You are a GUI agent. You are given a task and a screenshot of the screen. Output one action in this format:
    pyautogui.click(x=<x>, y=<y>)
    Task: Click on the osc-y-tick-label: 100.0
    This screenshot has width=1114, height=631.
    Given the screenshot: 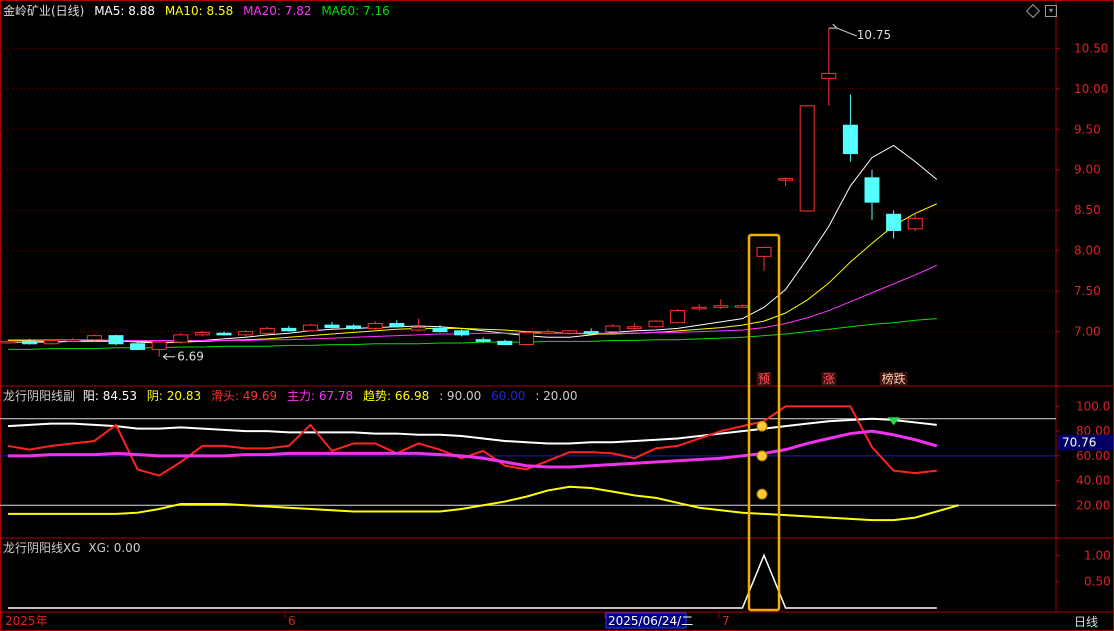 What is the action you would take?
    pyautogui.click(x=1093, y=406)
    